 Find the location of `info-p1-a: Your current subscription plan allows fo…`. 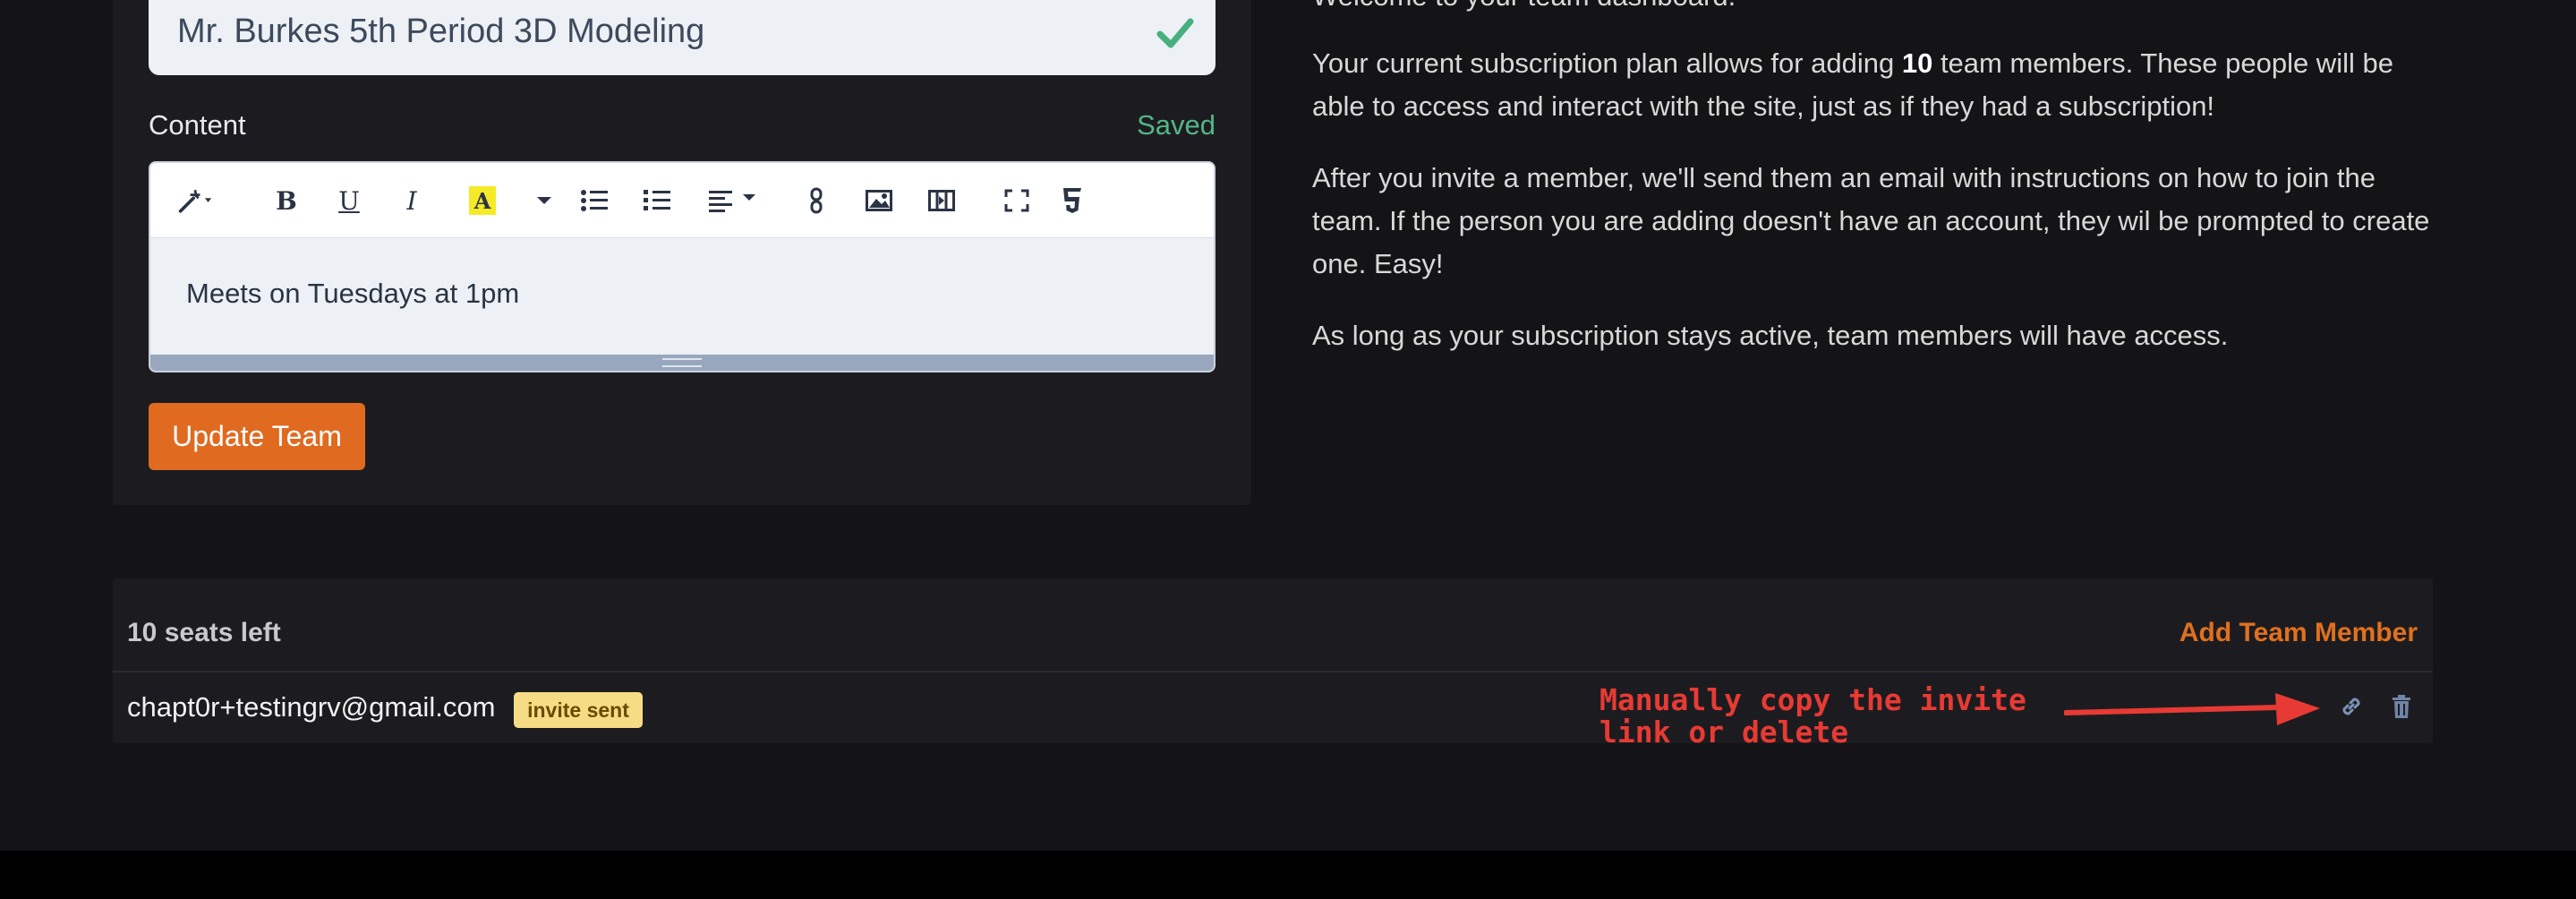

info-p1-a: Your current subscription plan allows fo… is located at coordinates (1607, 63).